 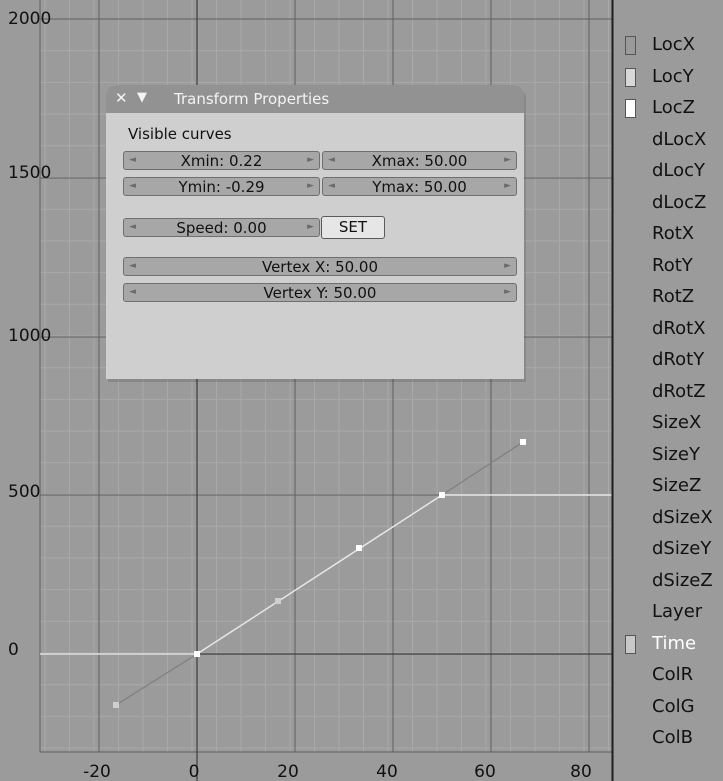 I want to click on y-tick-label: 1500, so click(x=29, y=173).